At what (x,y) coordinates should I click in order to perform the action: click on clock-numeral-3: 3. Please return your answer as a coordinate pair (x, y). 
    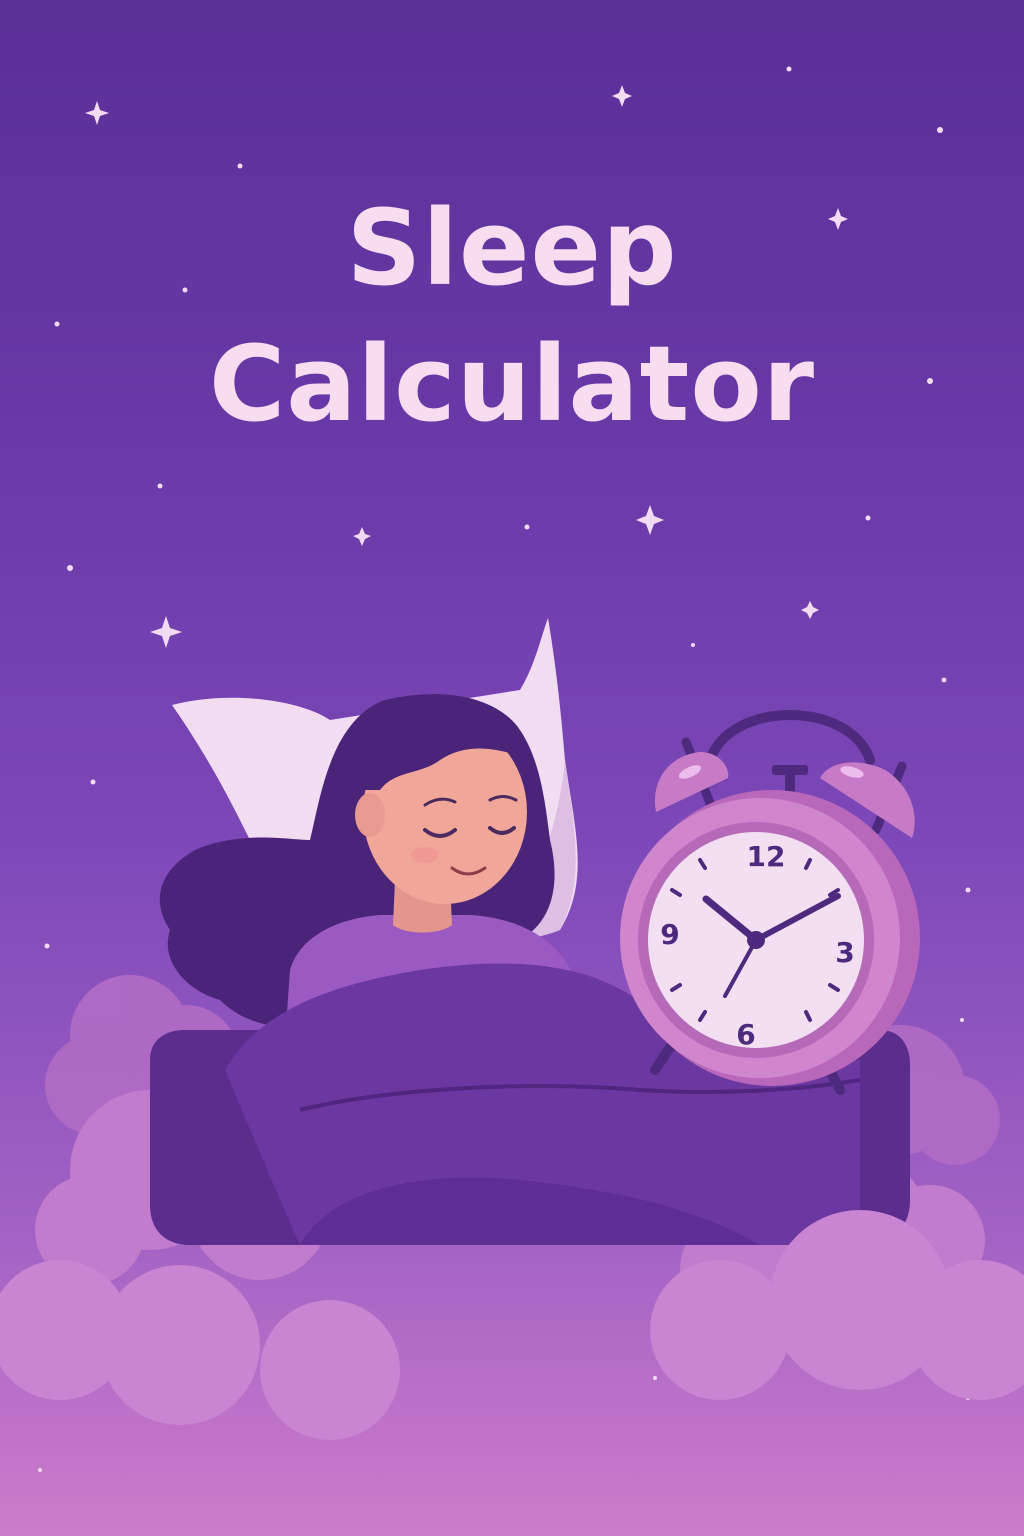
    Looking at the image, I should click on (844, 952).